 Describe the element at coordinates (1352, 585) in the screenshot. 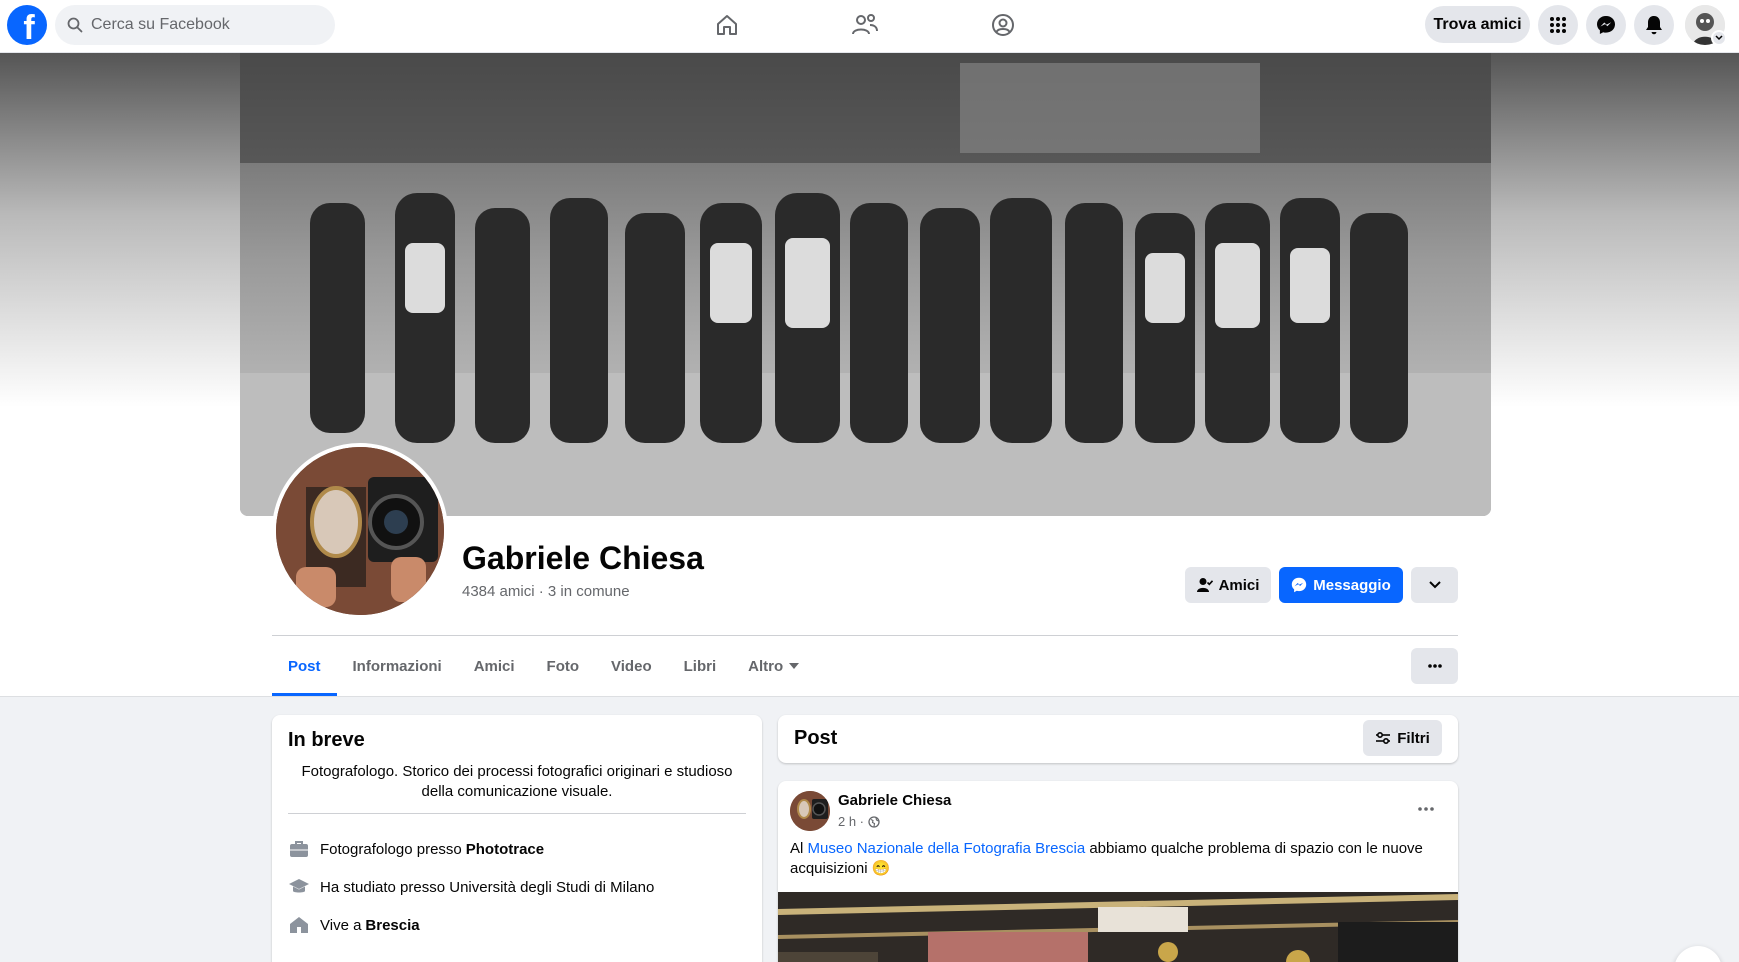

I see `message-button-label: Messaggio` at that location.